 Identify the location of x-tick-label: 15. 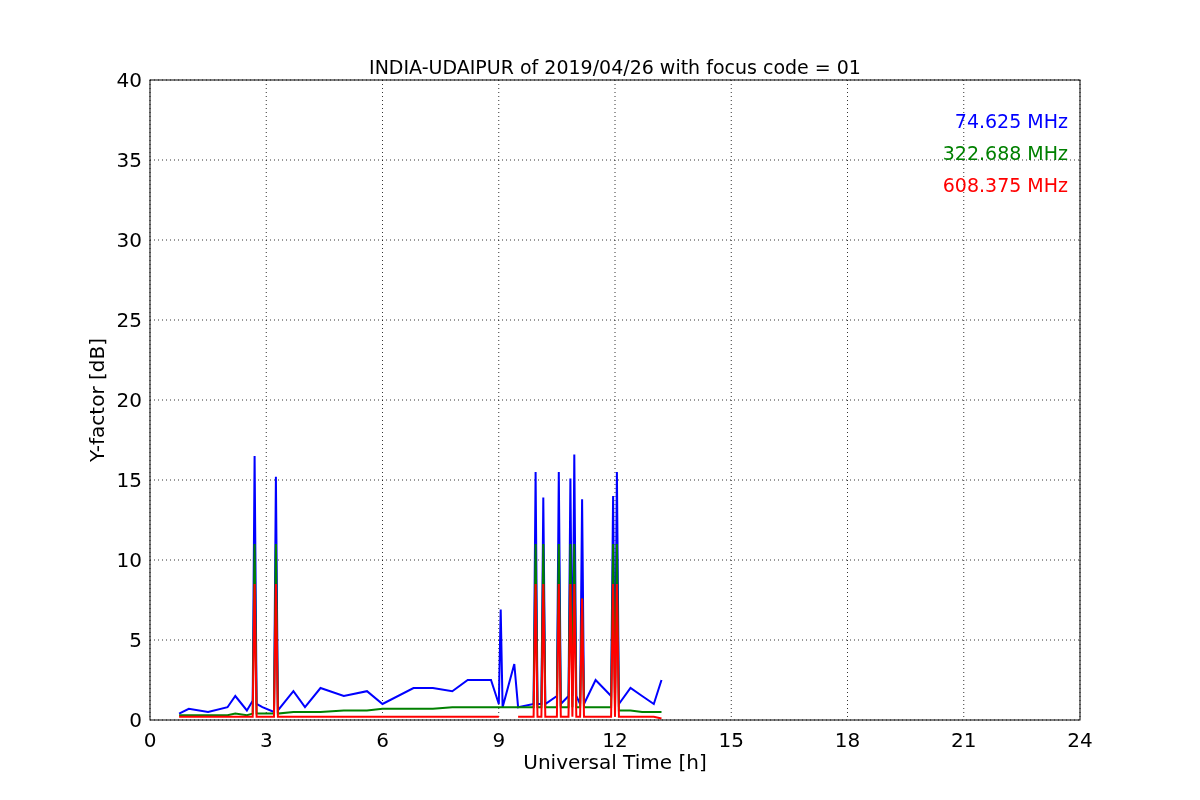
(731, 740).